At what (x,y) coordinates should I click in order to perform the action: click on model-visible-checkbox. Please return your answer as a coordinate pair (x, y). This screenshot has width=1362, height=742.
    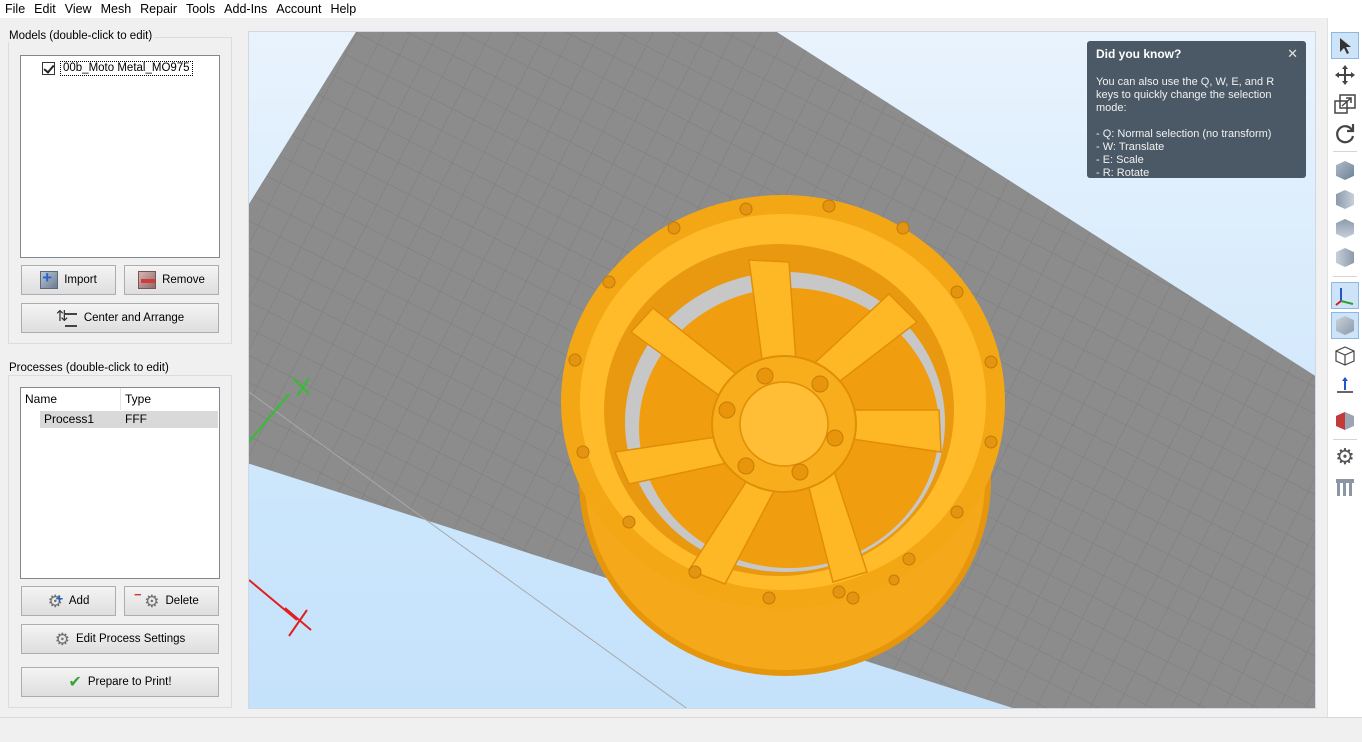
    Looking at the image, I should click on (48, 68).